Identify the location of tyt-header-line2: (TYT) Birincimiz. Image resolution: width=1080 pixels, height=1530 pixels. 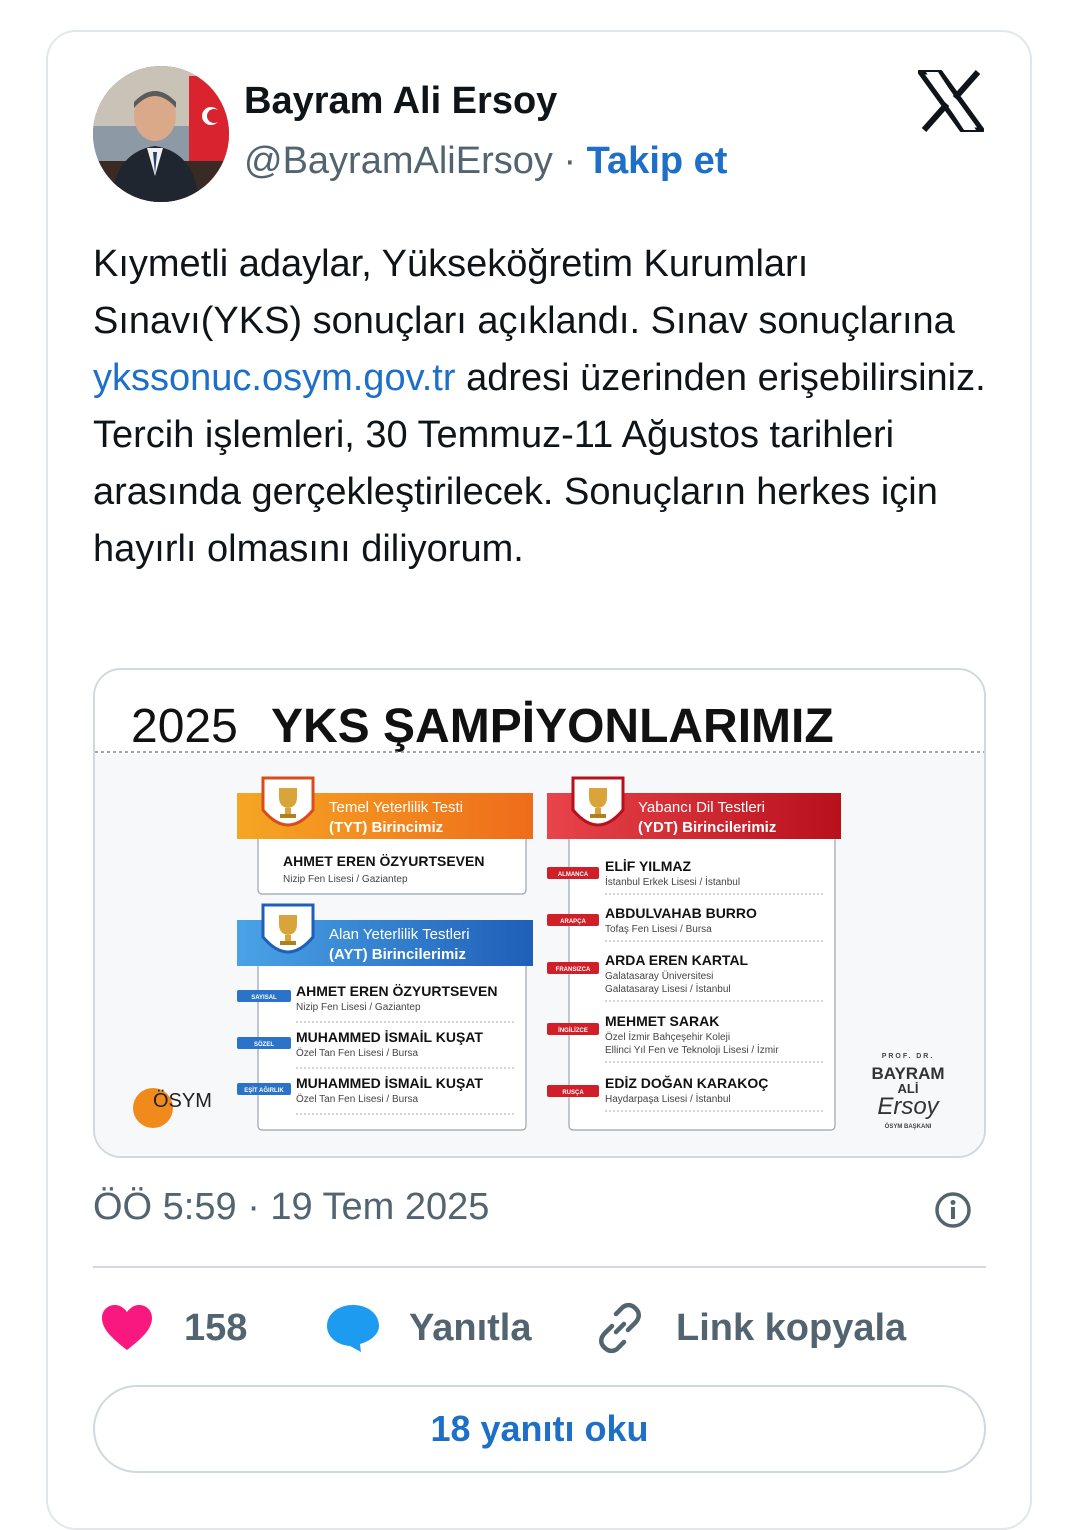
(386, 827).